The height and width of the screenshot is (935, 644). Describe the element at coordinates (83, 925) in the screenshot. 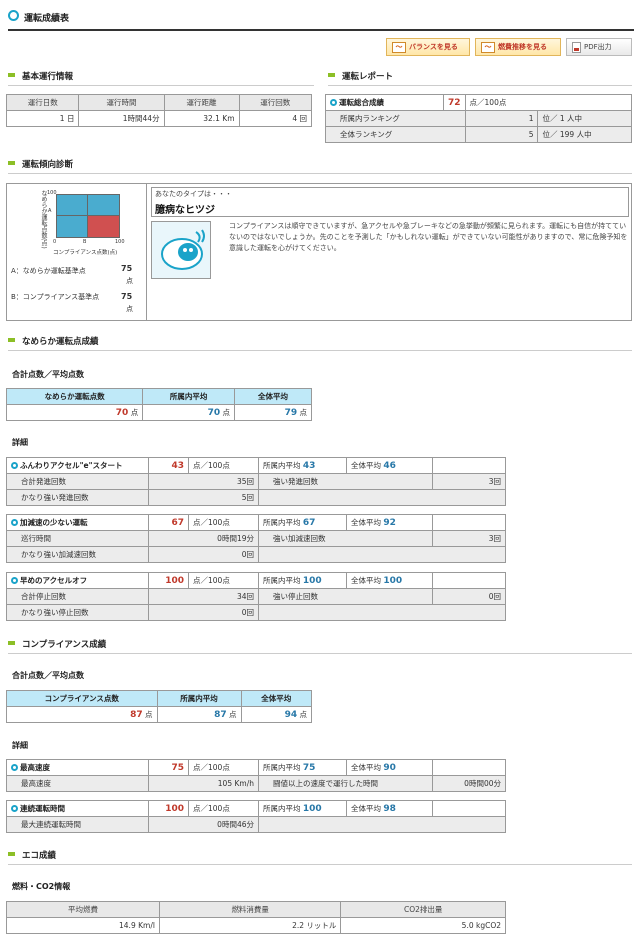

I see `fuel-economy-value: 14.9 Km/l` at that location.